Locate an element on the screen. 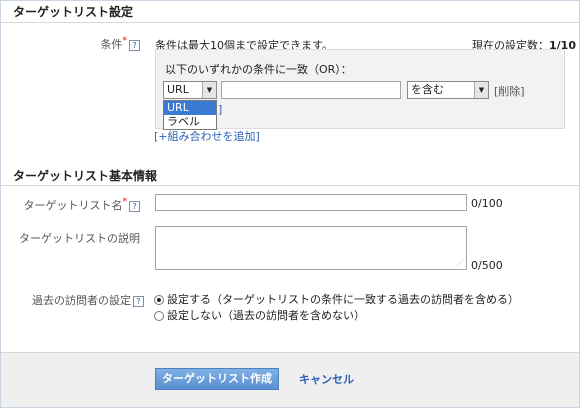  radio-exclude-button is located at coordinates (159, 316).